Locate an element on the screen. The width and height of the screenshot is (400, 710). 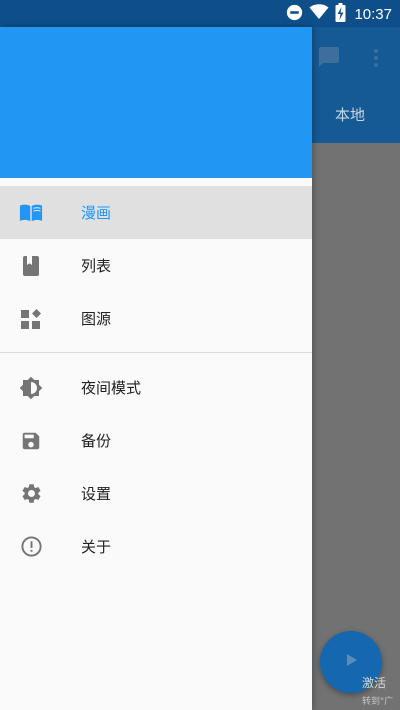
drawer-divider is located at coordinates (156, 352).